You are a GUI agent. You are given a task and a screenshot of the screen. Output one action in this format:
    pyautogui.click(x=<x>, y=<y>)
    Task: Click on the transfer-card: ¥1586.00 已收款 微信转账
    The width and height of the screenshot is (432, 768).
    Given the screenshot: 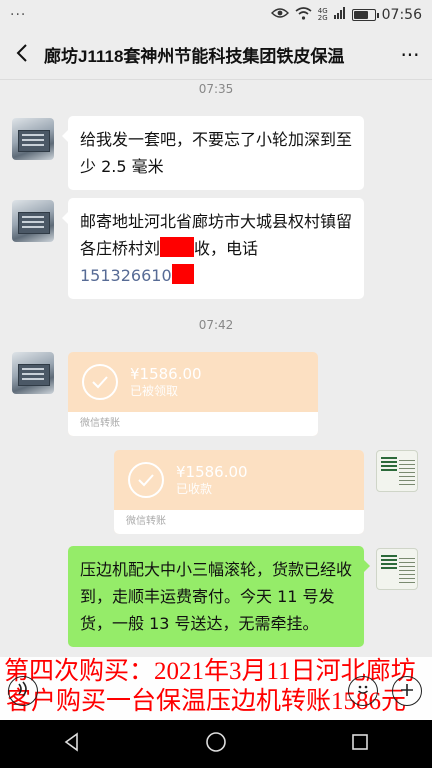 What is the action you would take?
    pyautogui.click(x=239, y=492)
    